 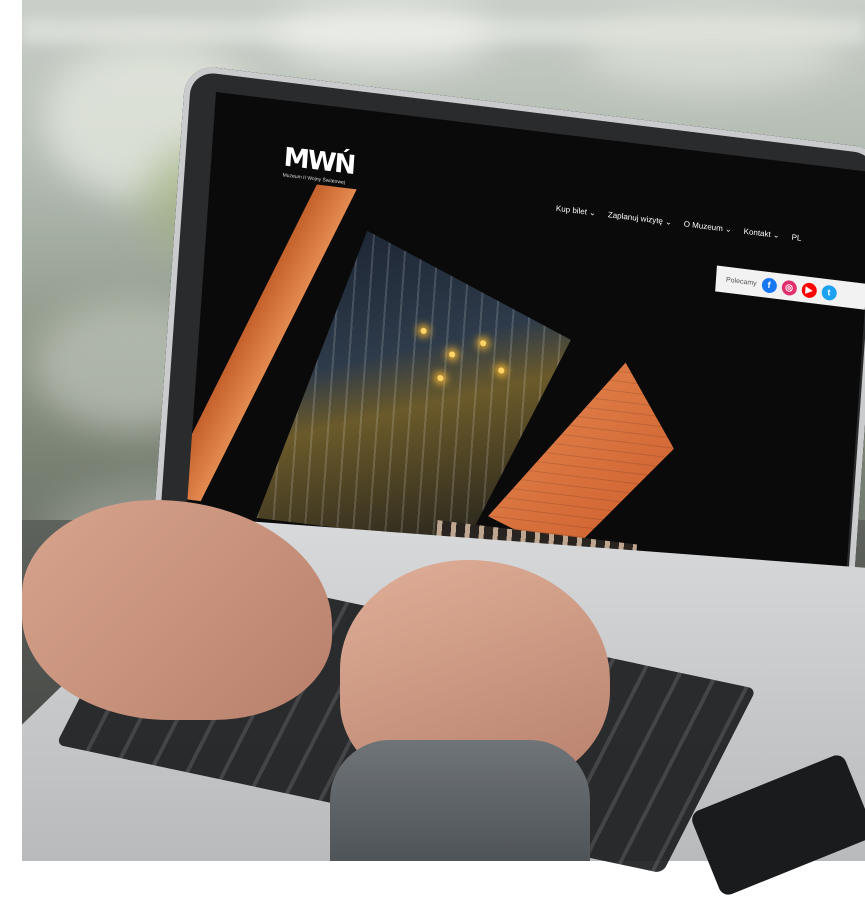 What do you see at coordinates (769, 285) in the screenshot?
I see `facebook-icon: f` at bounding box center [769, 285].